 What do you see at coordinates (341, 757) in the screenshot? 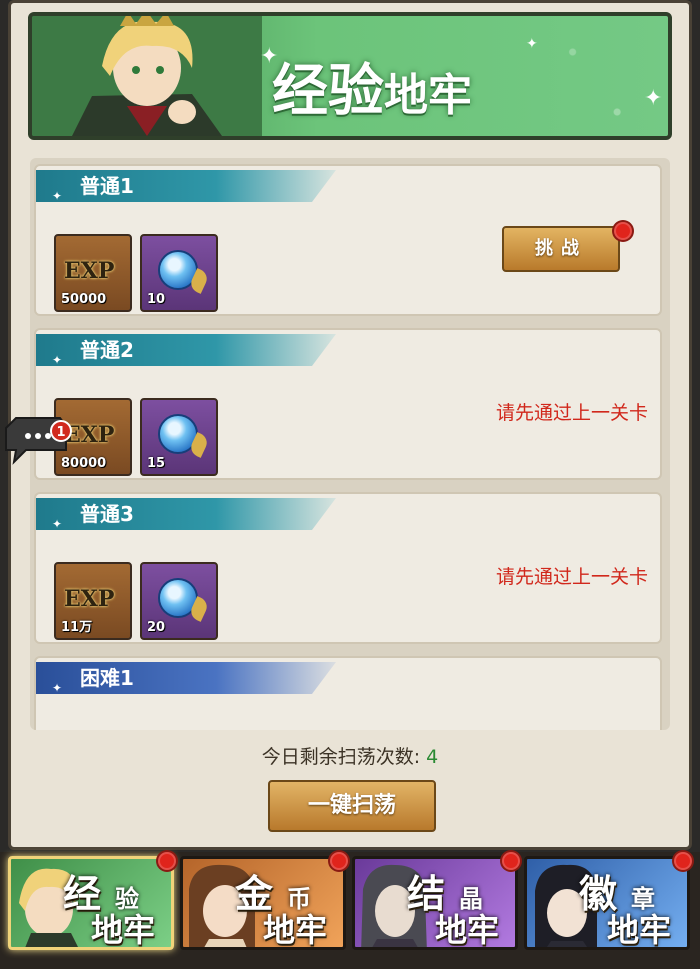
I see `sweep-remaining-label: 今日剩余扫荡次数:` at bounding box center [341, 757].